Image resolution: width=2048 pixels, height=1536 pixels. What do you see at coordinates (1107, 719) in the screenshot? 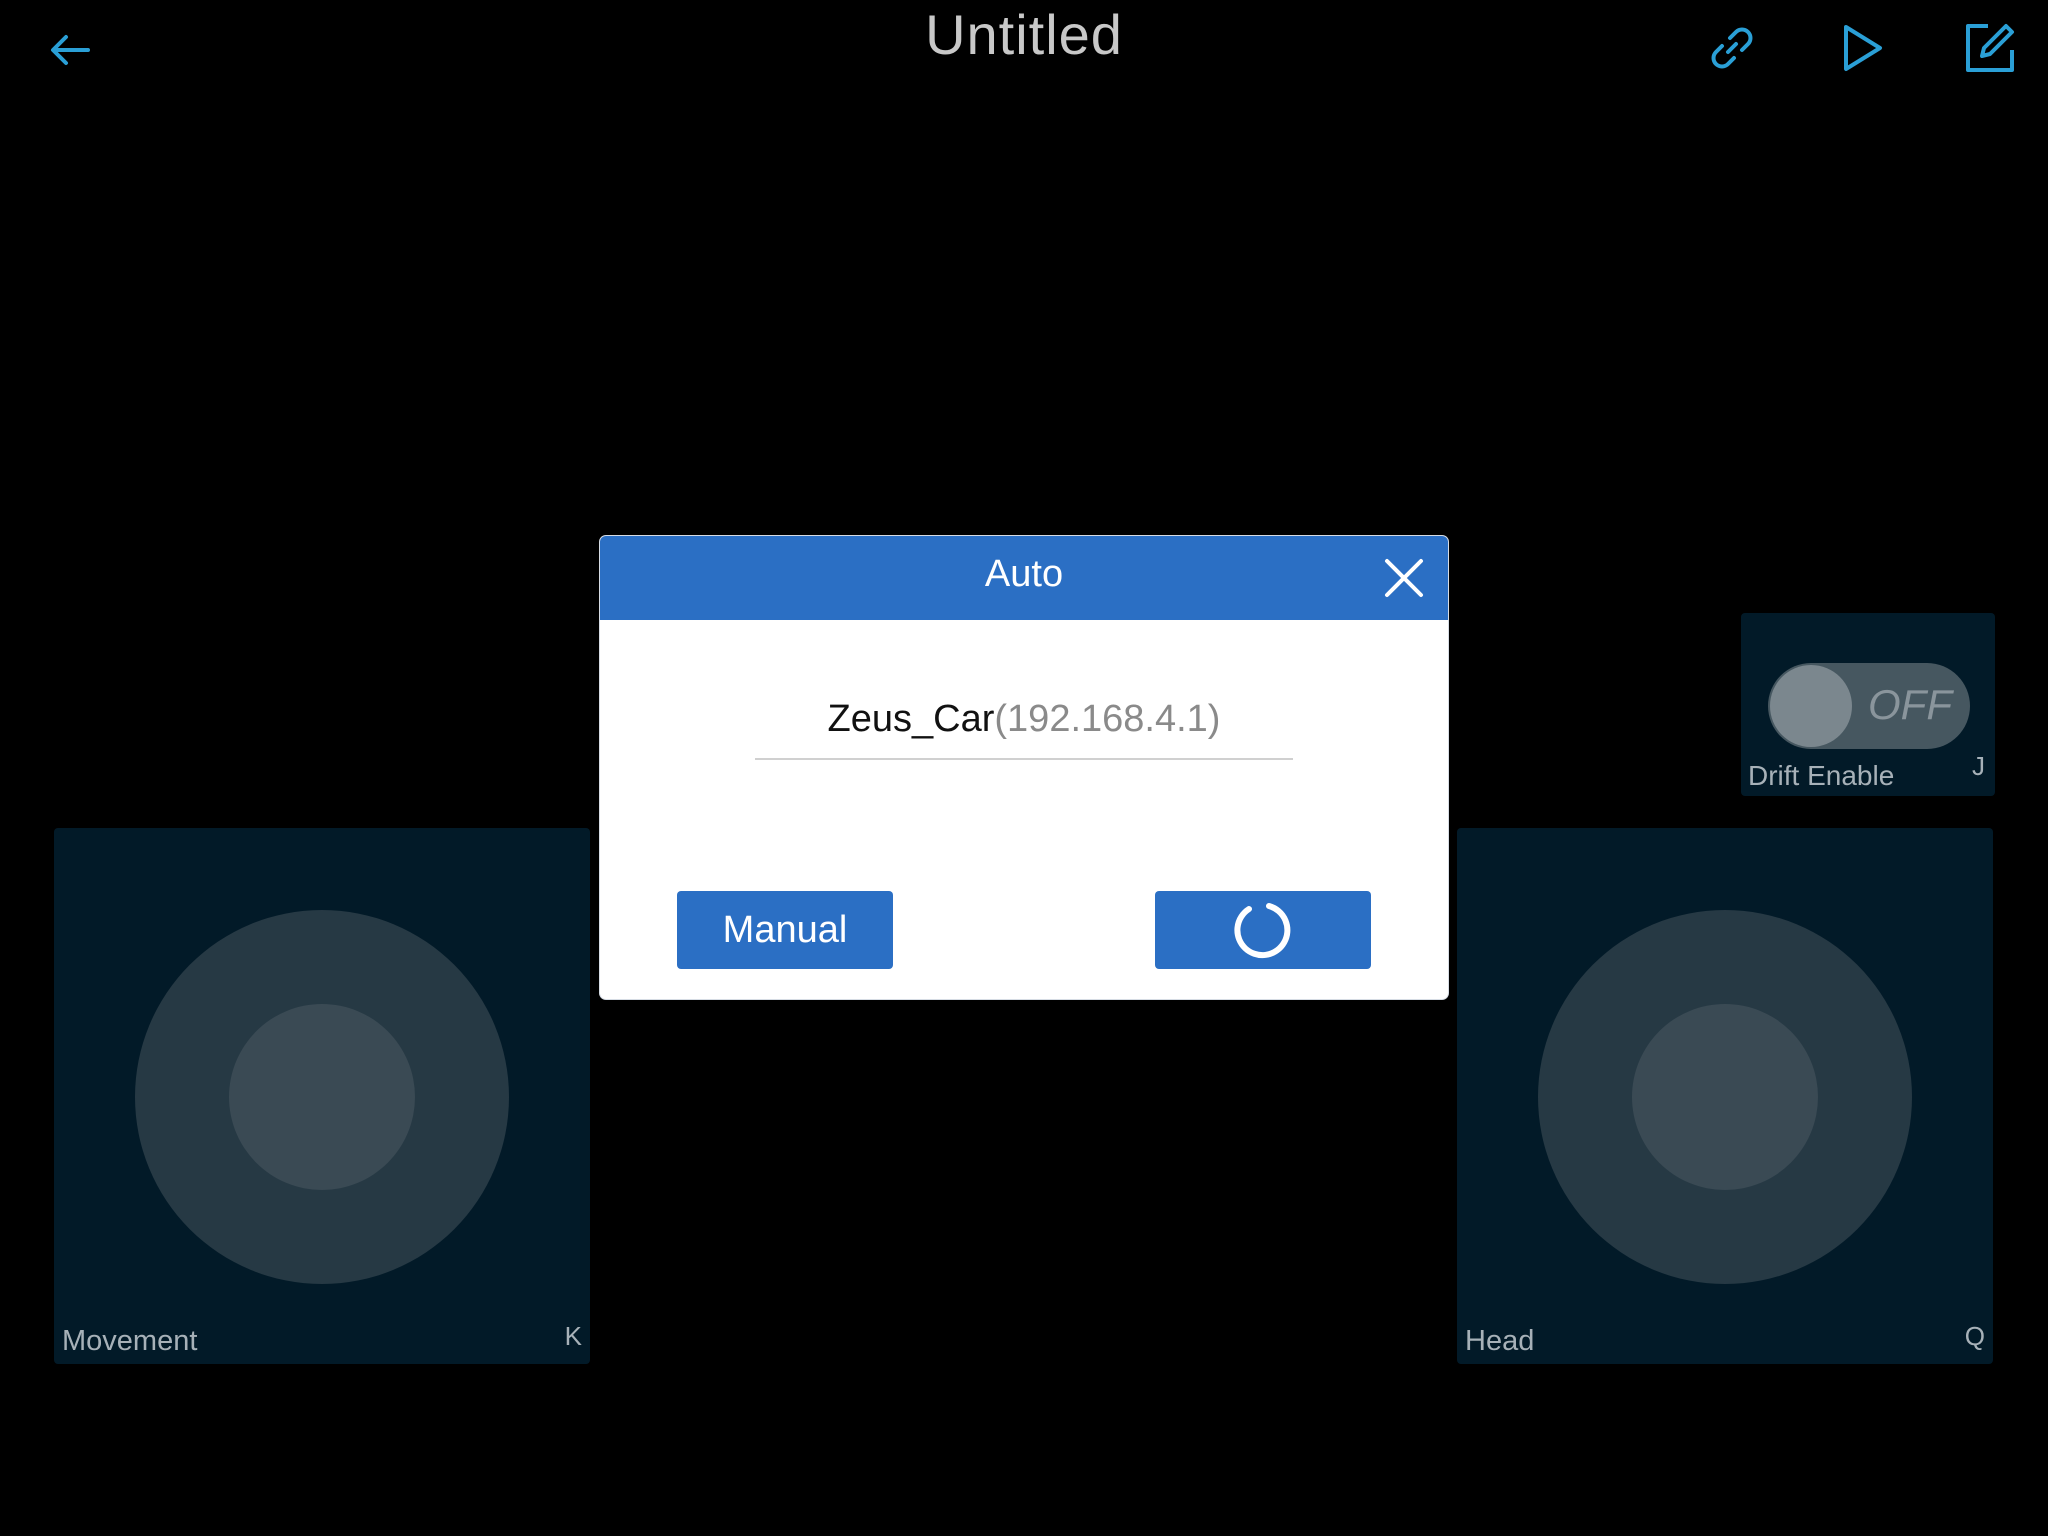
I see `device-ip: (192.168.4.1)` at bounding box center [1107, 719].